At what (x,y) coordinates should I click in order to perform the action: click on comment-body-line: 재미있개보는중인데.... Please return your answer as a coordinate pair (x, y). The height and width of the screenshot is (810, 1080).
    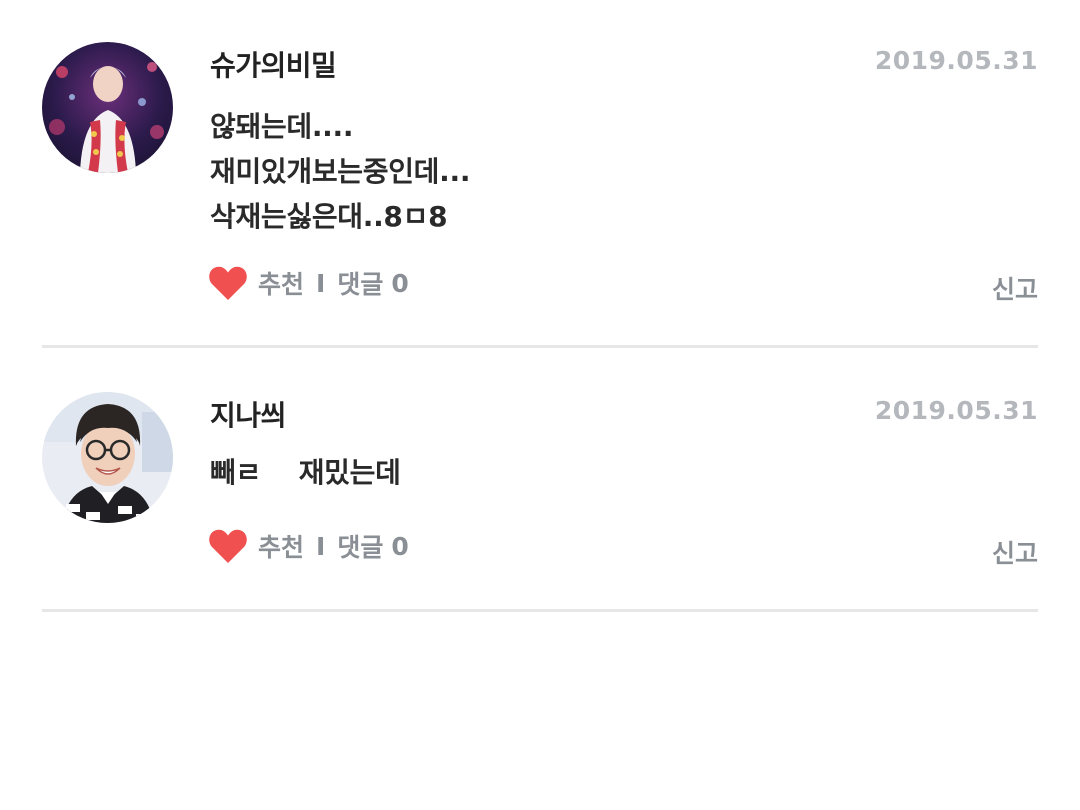
    Looking at the image, I should click on (340, 171).